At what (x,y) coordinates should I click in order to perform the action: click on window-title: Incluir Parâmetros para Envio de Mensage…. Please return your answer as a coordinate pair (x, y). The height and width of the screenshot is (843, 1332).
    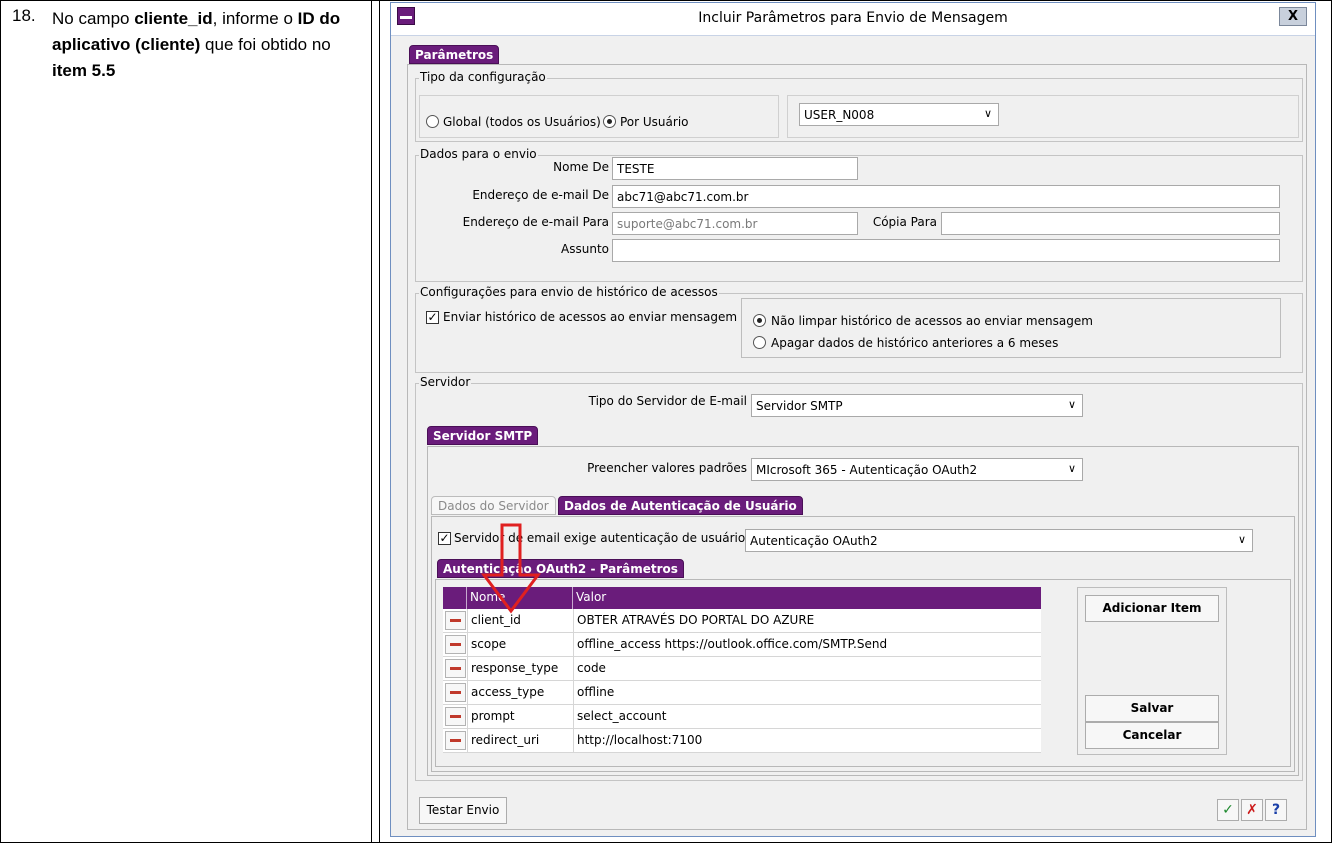
    Looking at the image, I should click on (853, 18).